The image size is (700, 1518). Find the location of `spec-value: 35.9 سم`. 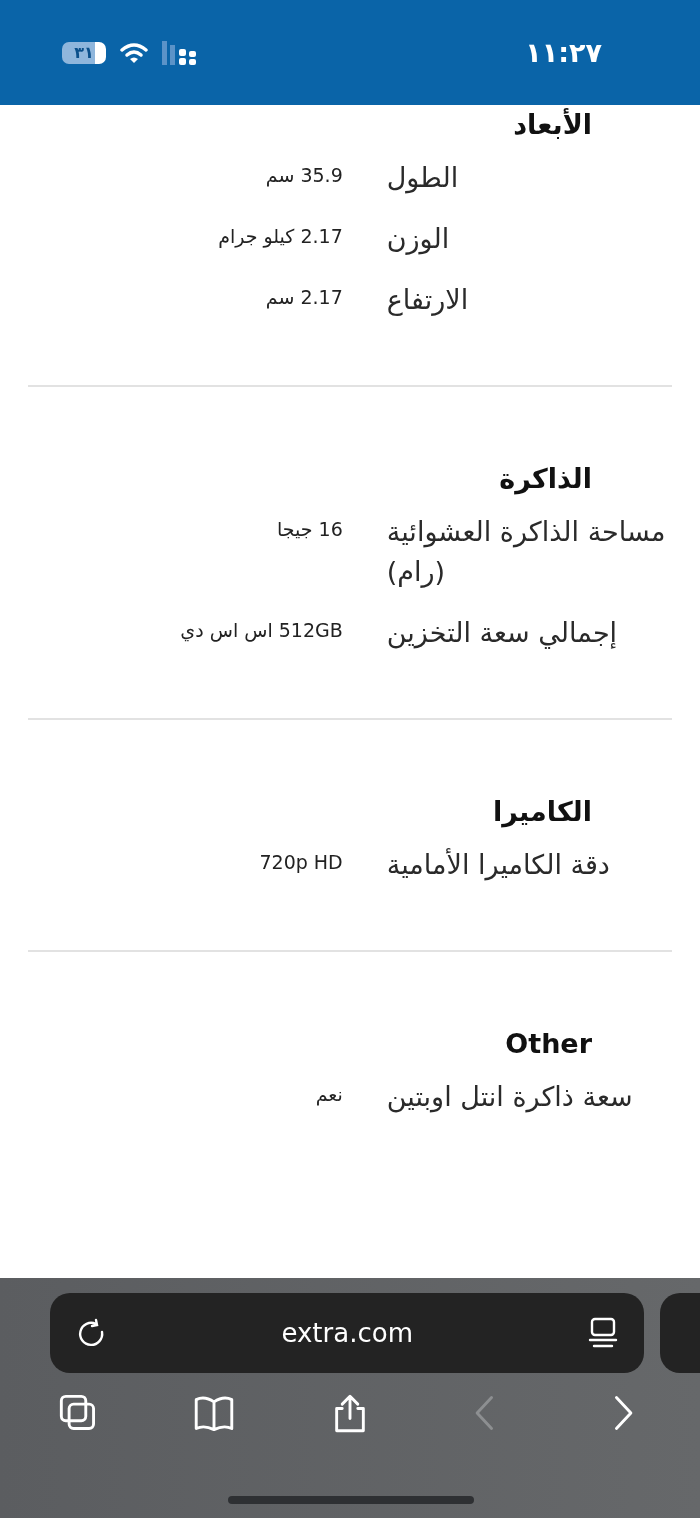

spec-value: 35.9 سم is located at coordinates (303, 174).